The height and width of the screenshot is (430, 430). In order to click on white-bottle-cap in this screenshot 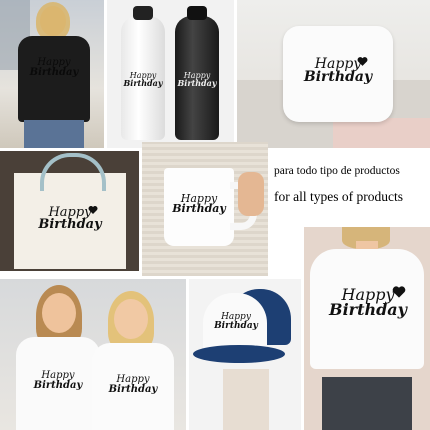, I will do `click(143, 13)`.